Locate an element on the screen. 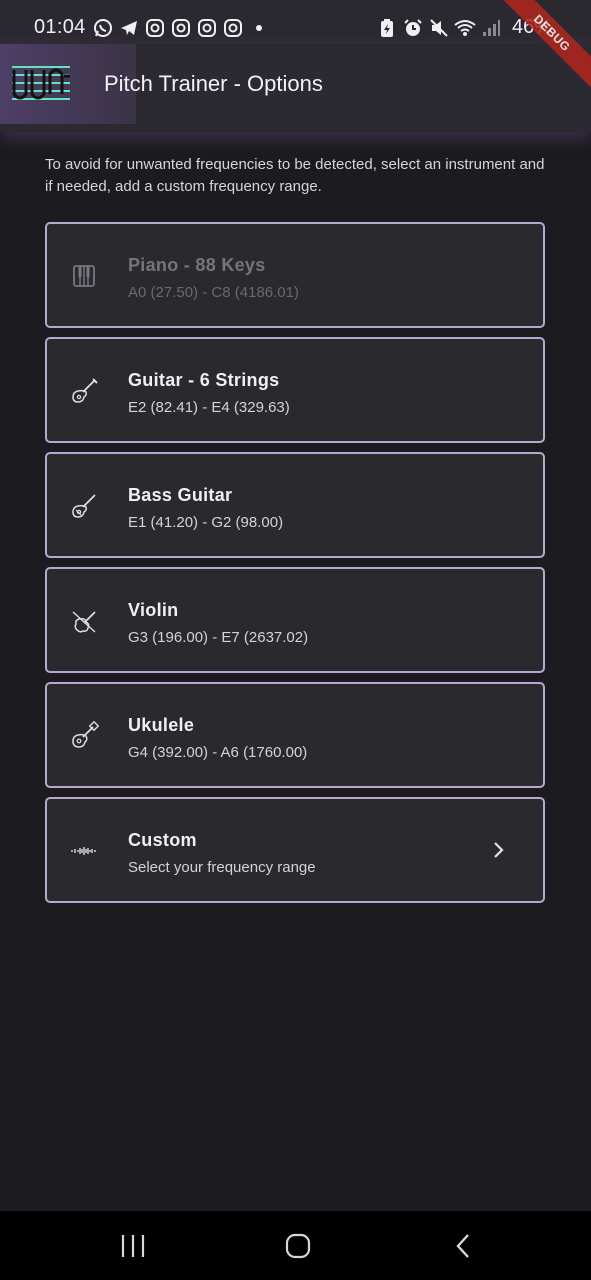  back-icon is located at coordinates (464, 1246).